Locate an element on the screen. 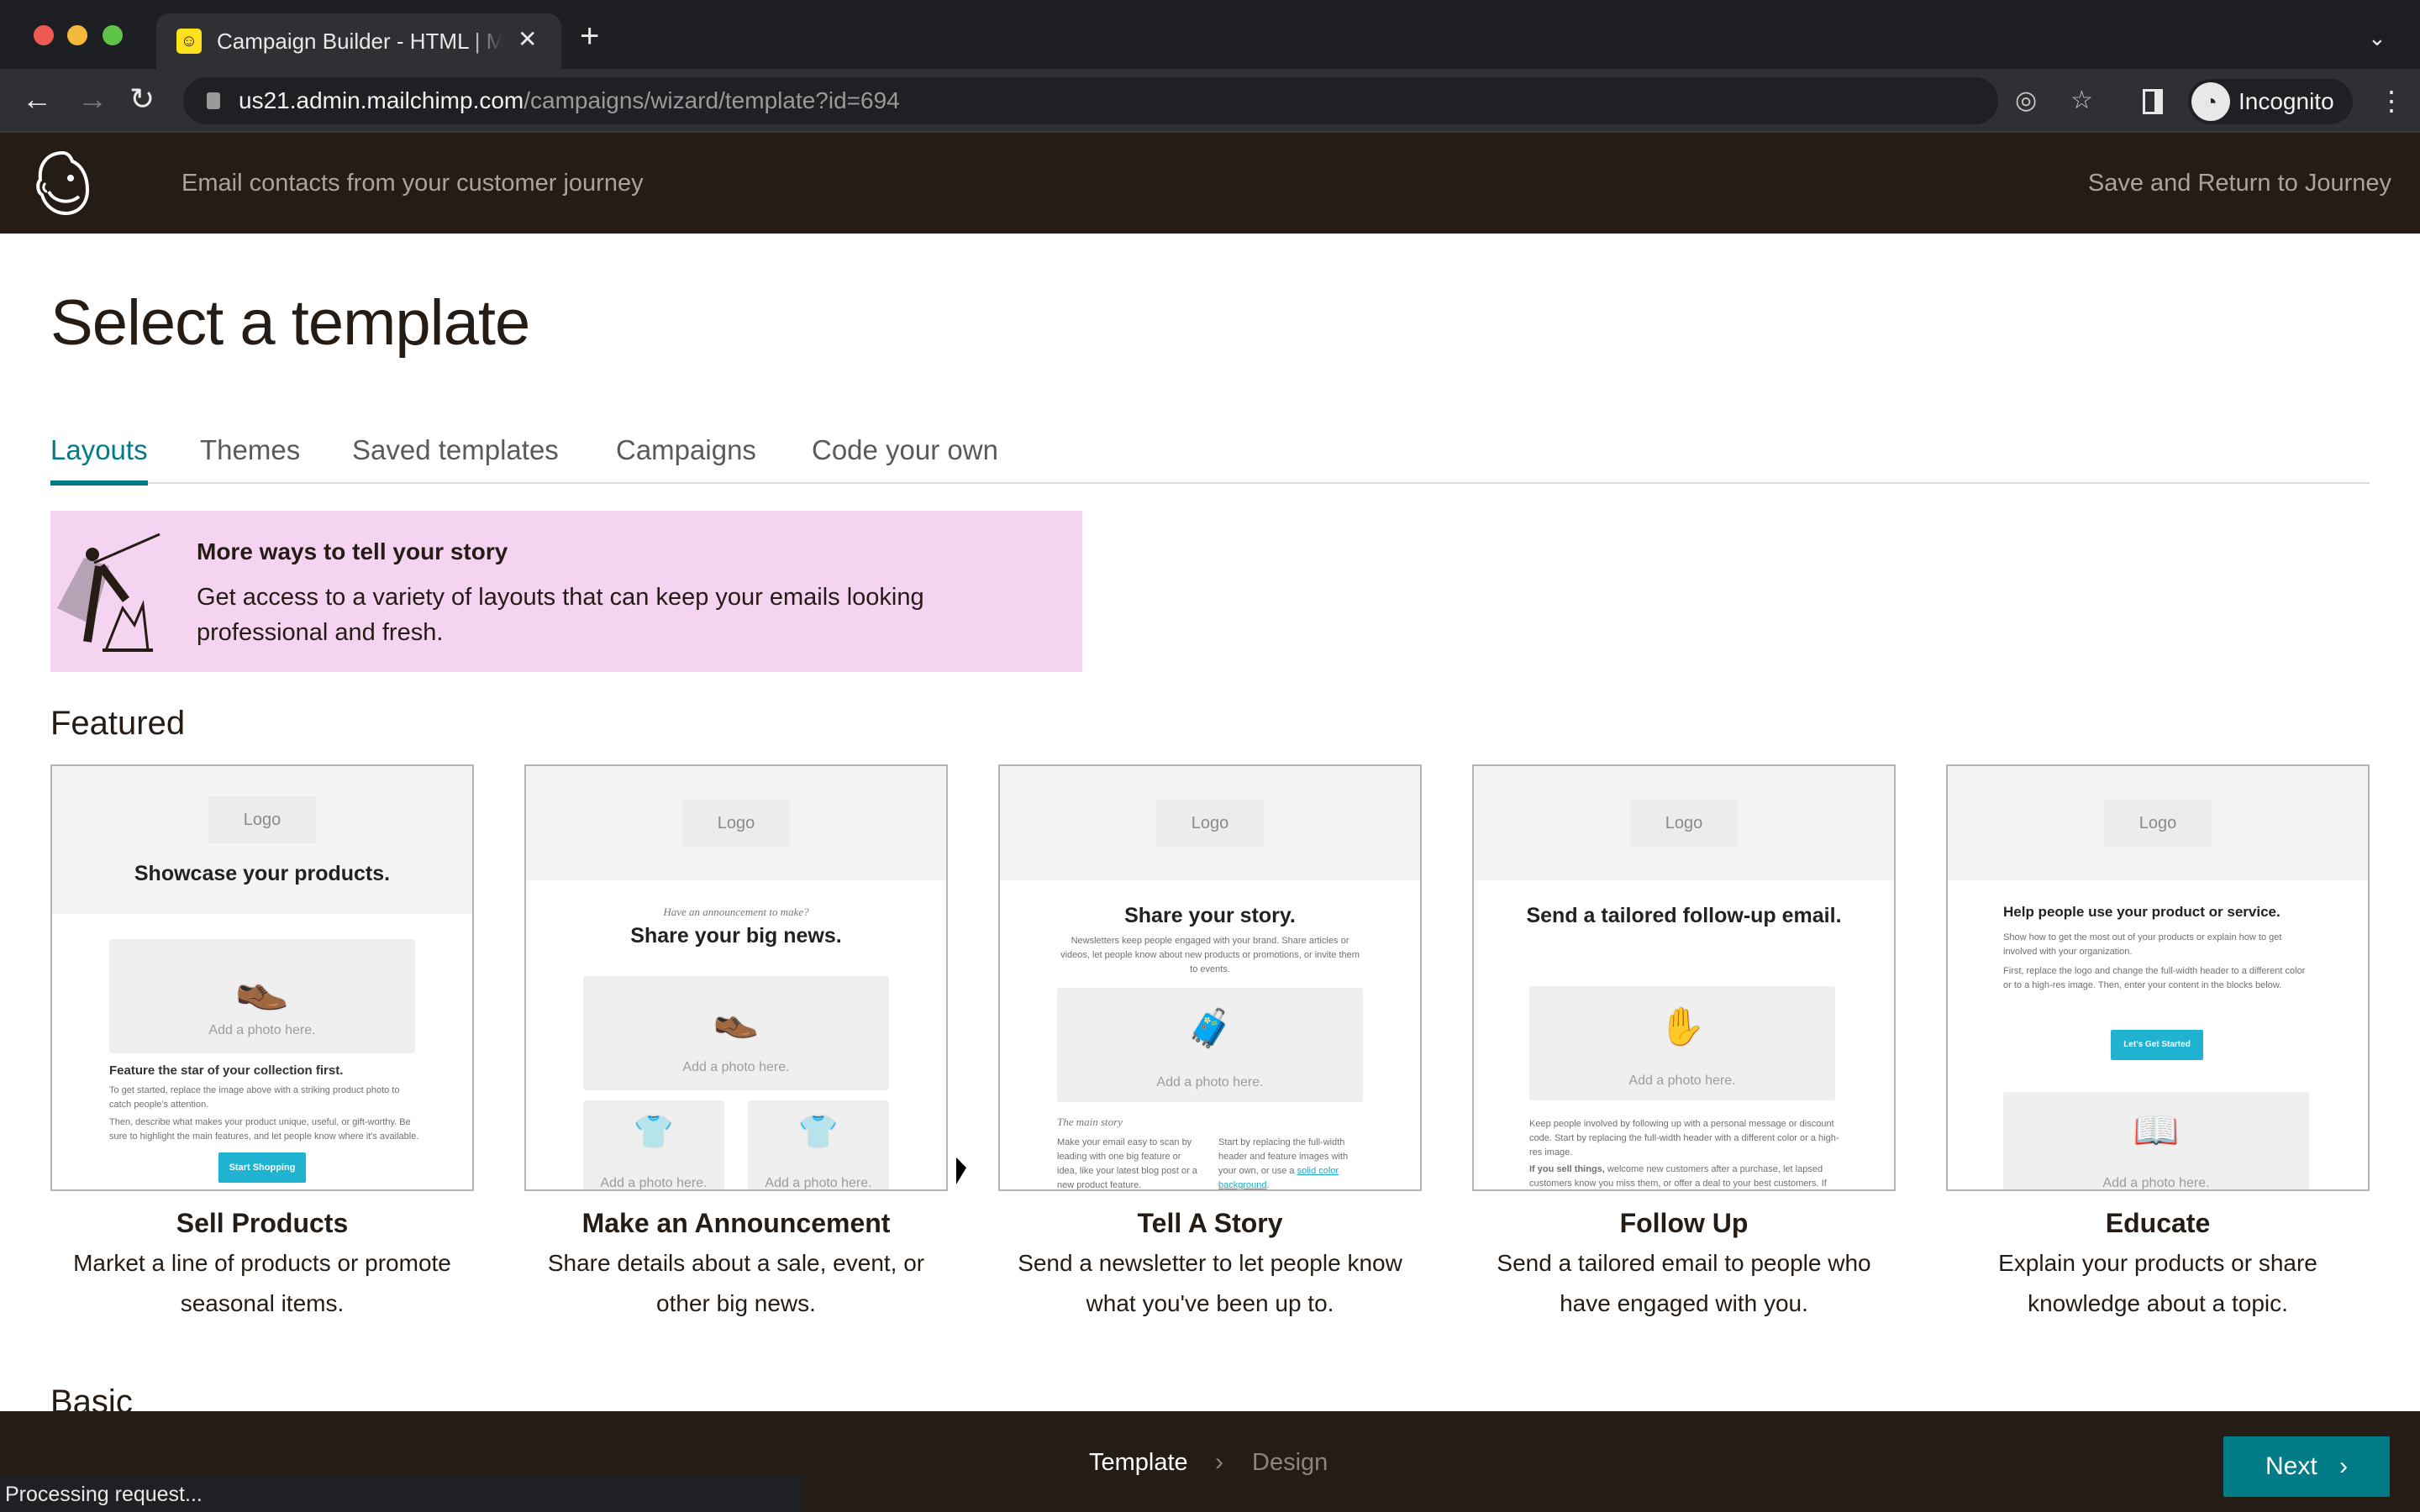  tab-themes: Themes is located at coordinates (250, 450).